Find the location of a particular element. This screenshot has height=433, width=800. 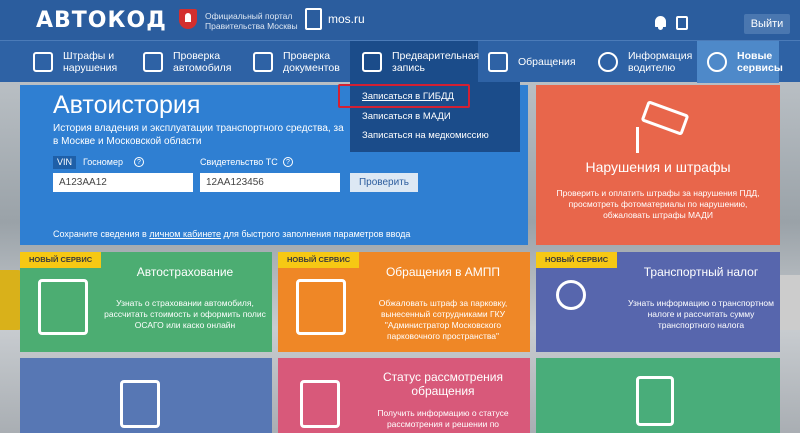

tile-checklist is located at coordinates (658, 395).